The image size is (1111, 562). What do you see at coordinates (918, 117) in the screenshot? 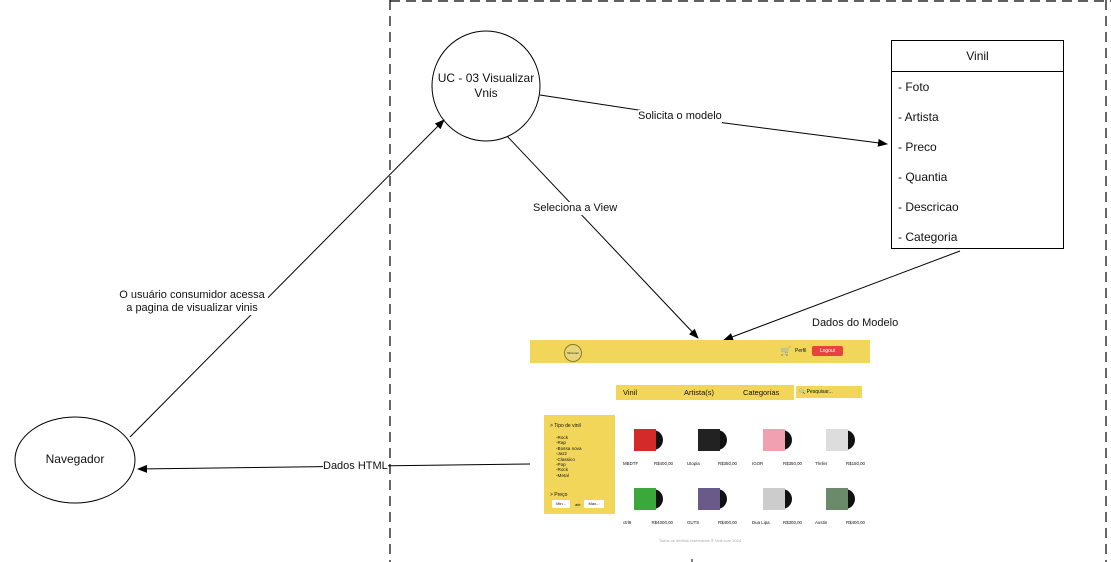
I see `model-attribute: - Artista` at bounding box center [918, 117].